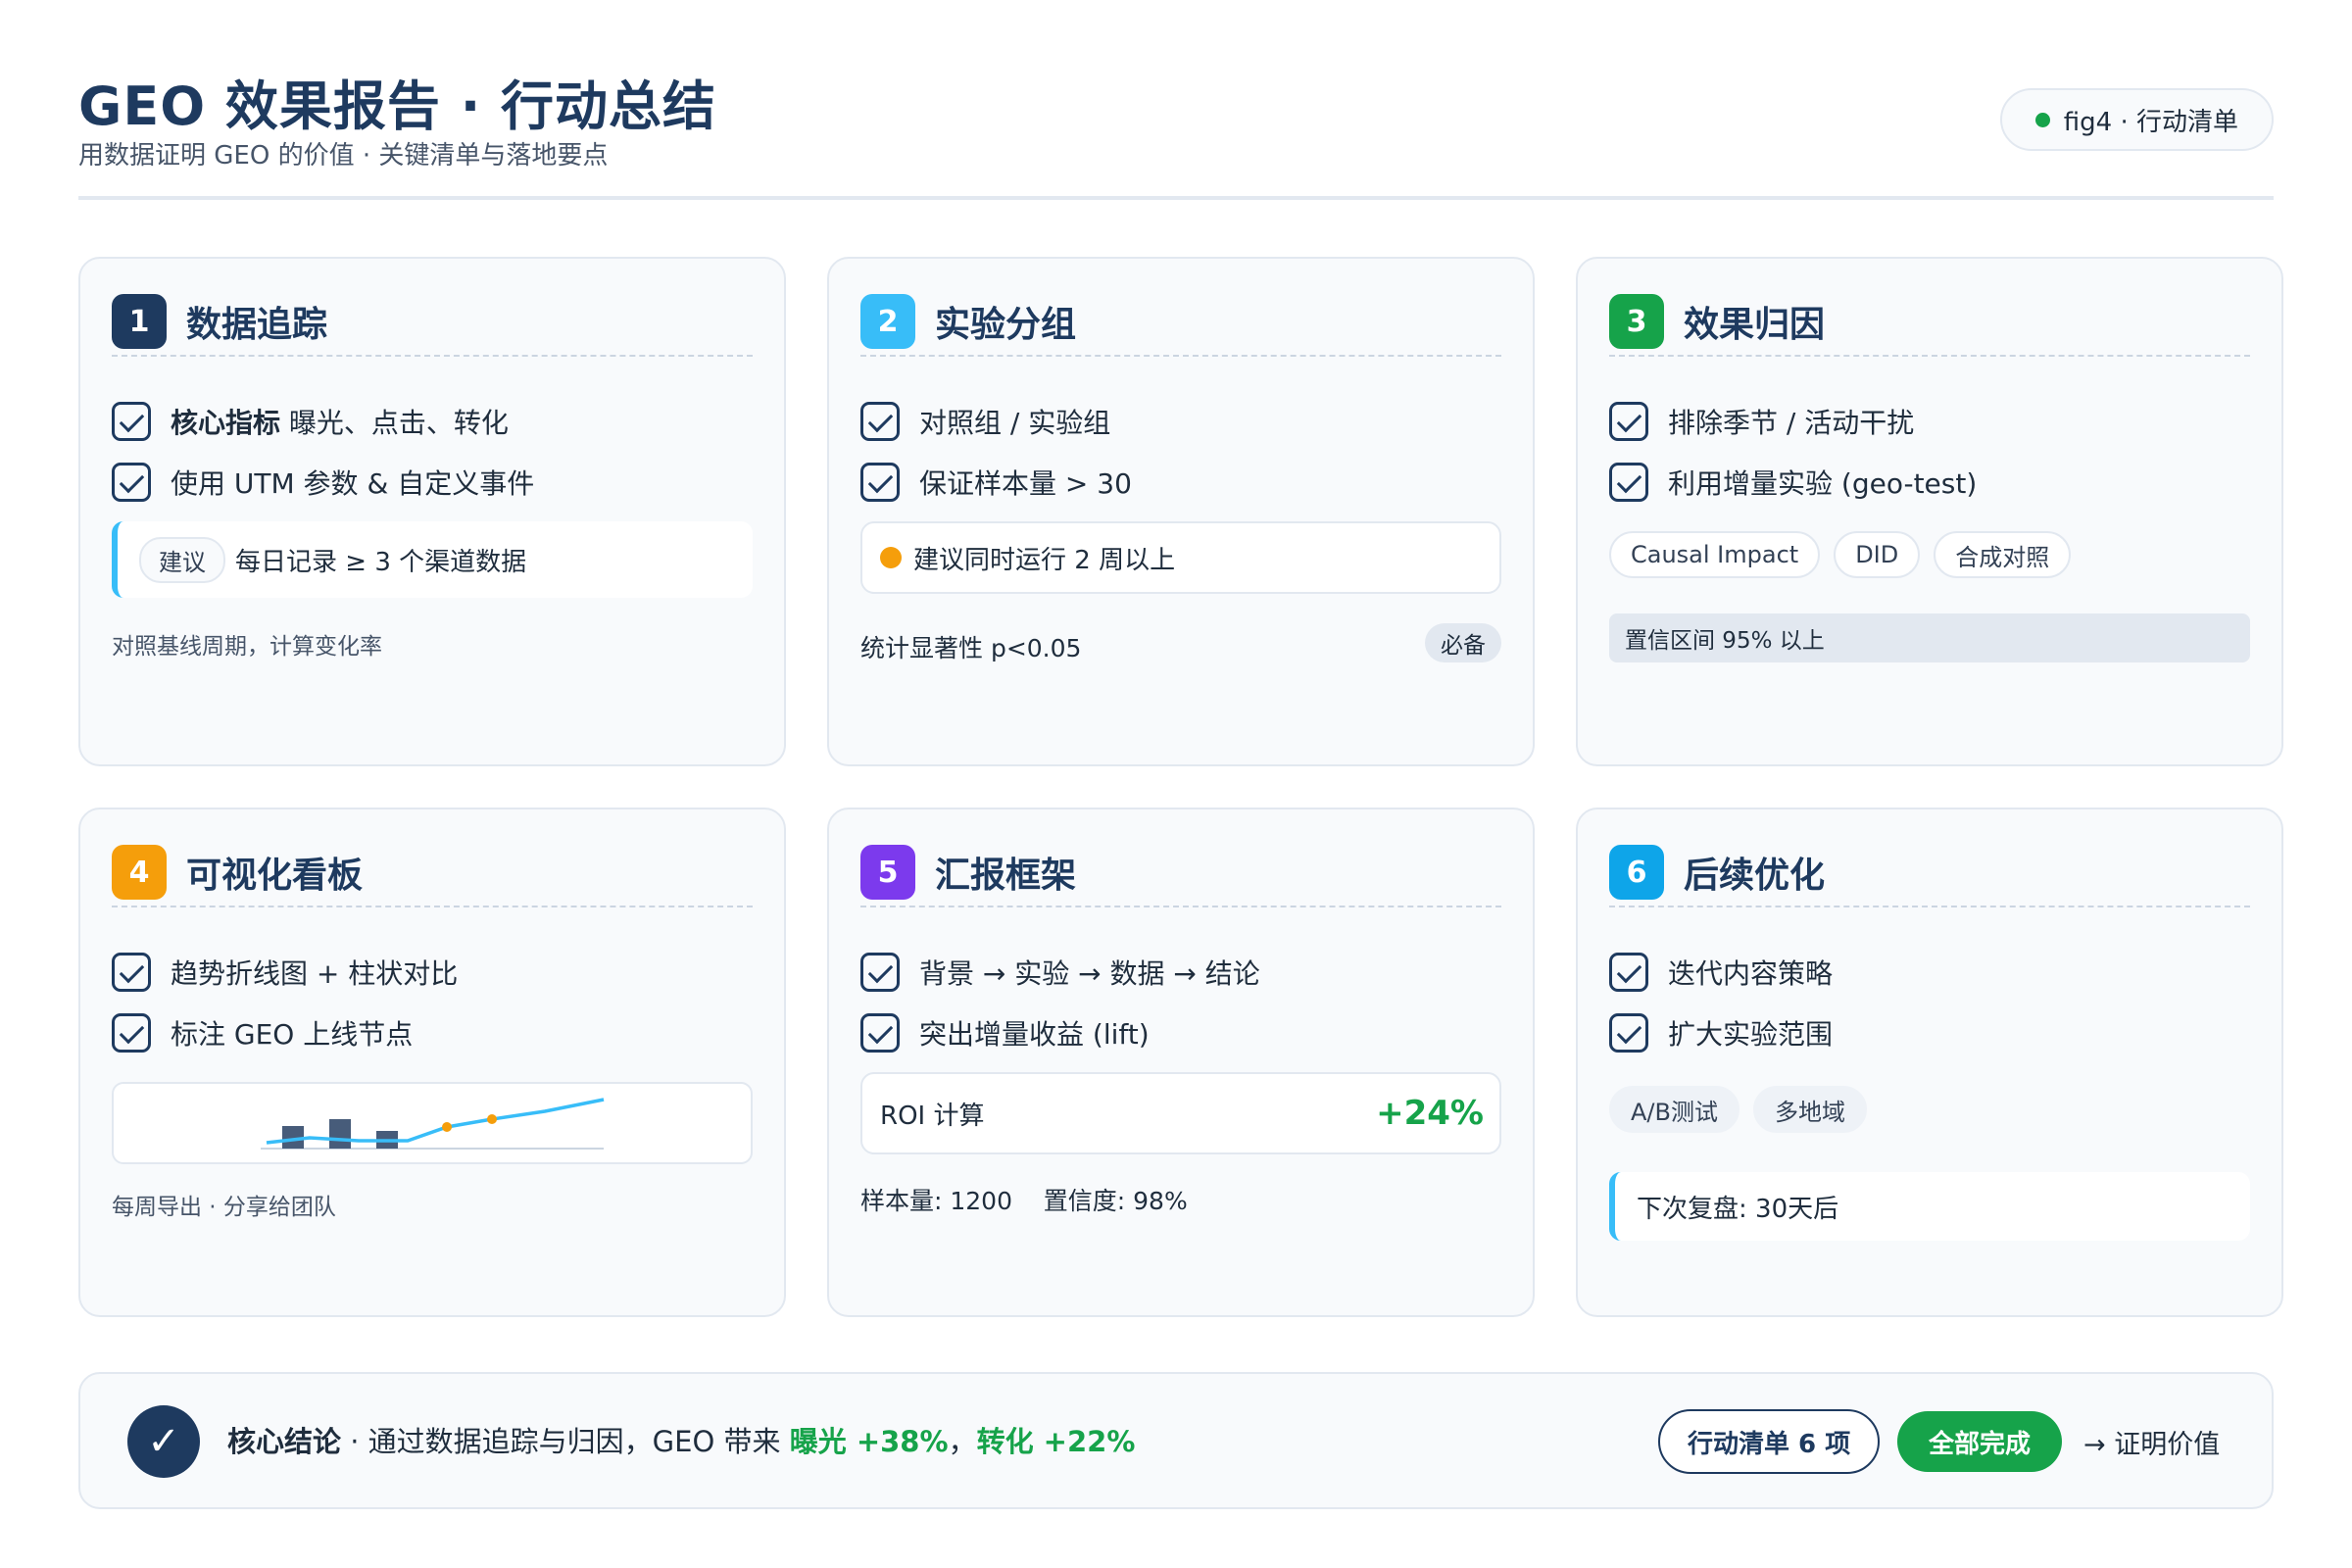 The height and width of the screenshot is (1568, 2352). What do you see at coordinates (1809, 1109) in the screenshot?
I see `chip: 多地域` at bounding box center [1809, 1109].